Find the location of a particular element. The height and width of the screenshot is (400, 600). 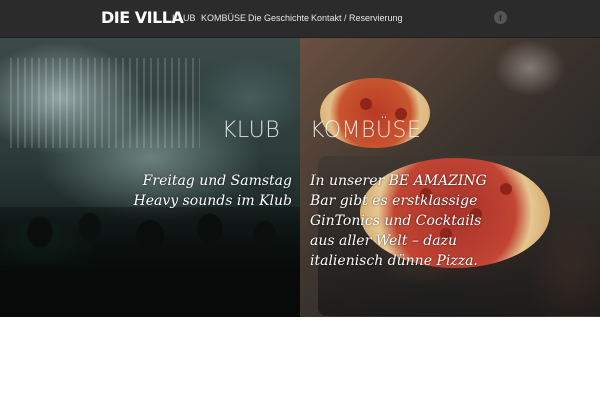

nav-item-klub: KLUB is located at coordinates (184, 18).